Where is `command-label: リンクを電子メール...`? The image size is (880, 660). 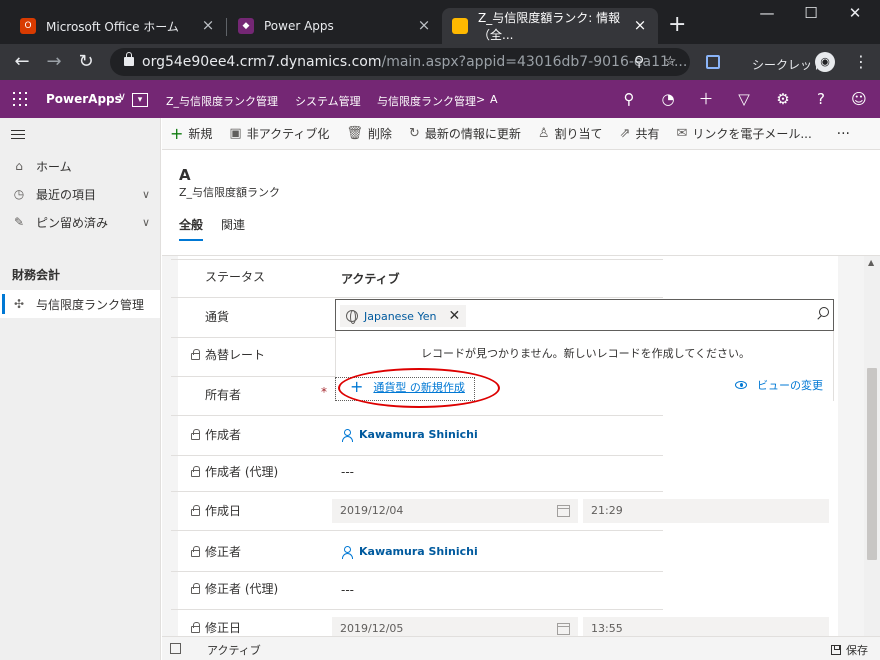 command-label: リンクを電子メール... is located at coordinates (752, 134).